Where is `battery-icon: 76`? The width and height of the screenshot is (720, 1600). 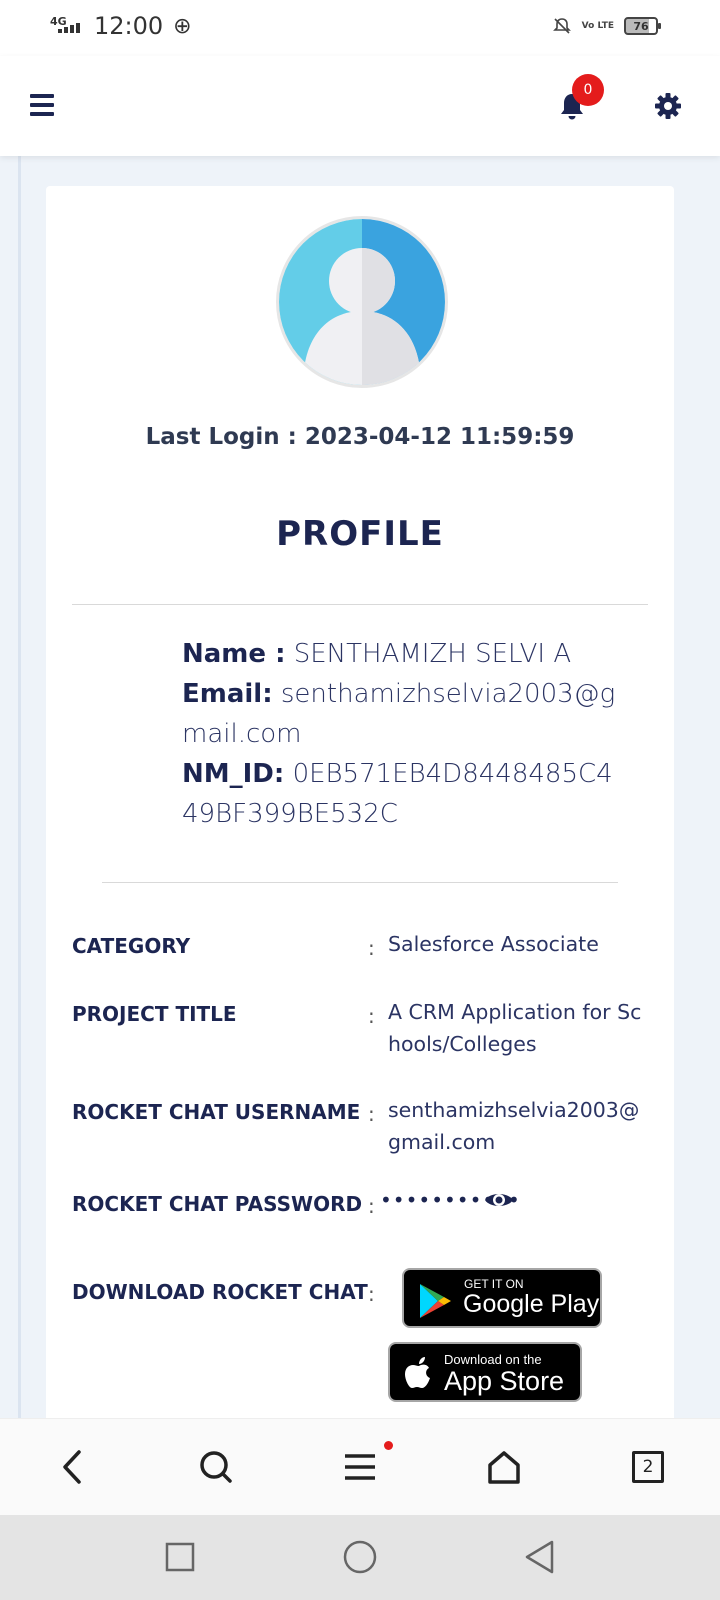
battery-icon: 76 is located at coordinates (642, 26).